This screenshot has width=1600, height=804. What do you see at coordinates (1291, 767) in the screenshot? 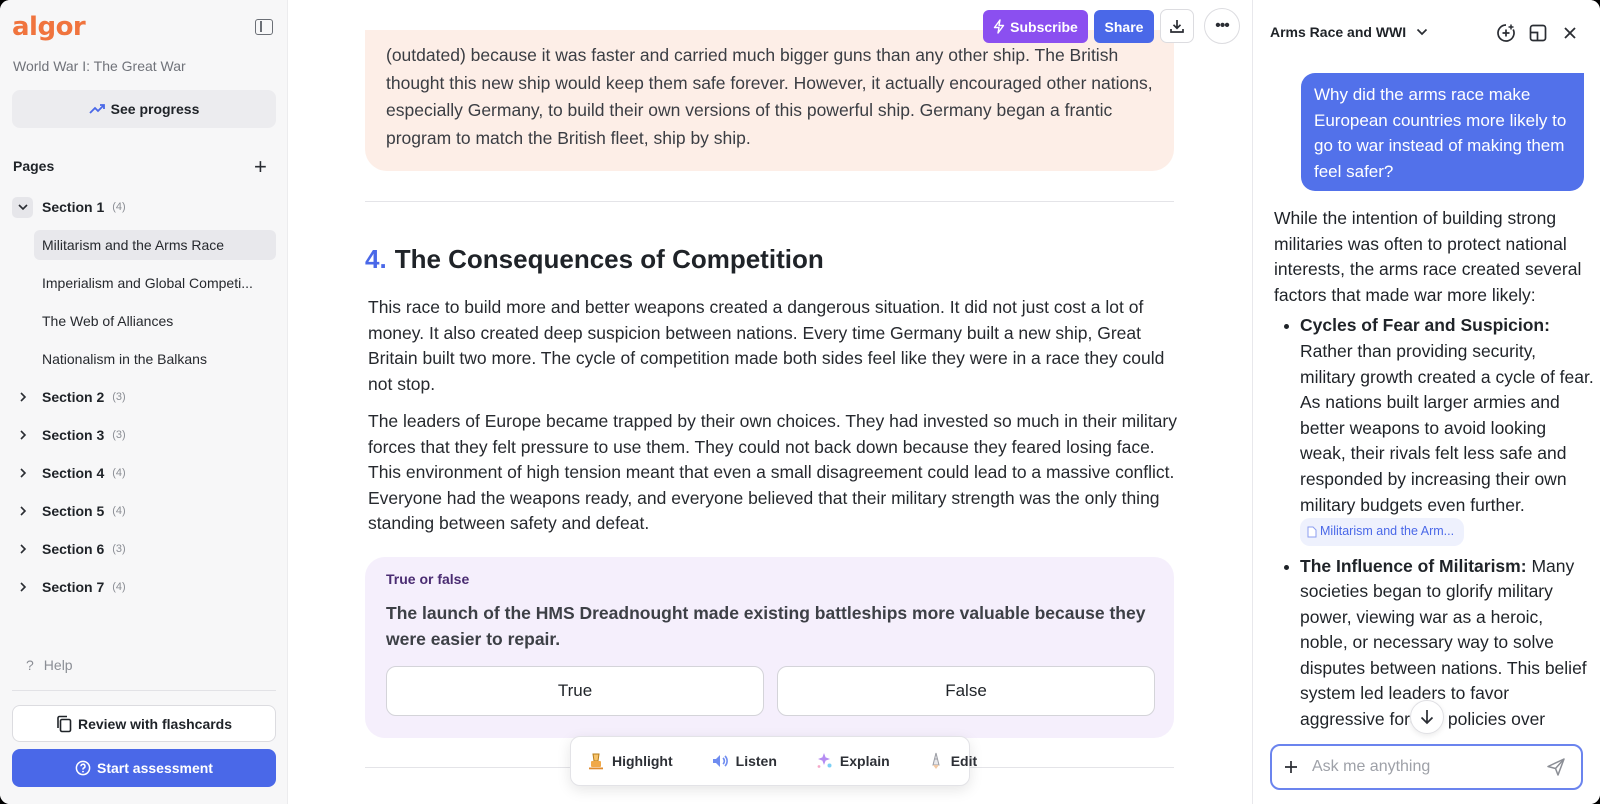
I see `plus-icon` at bounding box center [1291, 767].